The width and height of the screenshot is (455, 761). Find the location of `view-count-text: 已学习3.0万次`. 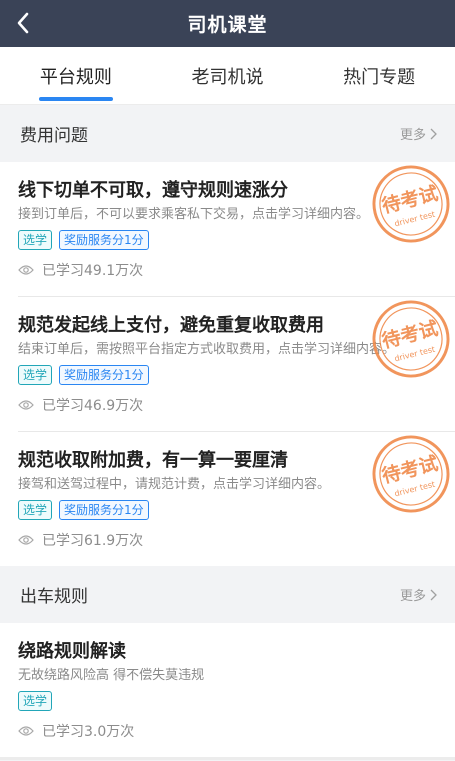

view-count-text: 已学习3.0万次 is located at coordinates (88, 732).